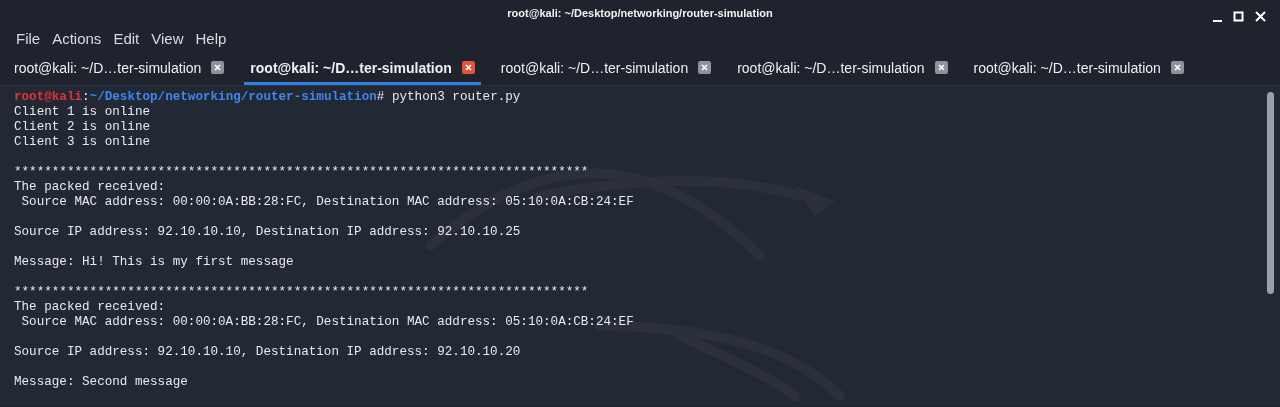 This screenshot has height=407, width=1280. What do you see at coordinates (211, 39) in the screenshot?
I see `menu-item: Help` at bounding box center [211, 39].